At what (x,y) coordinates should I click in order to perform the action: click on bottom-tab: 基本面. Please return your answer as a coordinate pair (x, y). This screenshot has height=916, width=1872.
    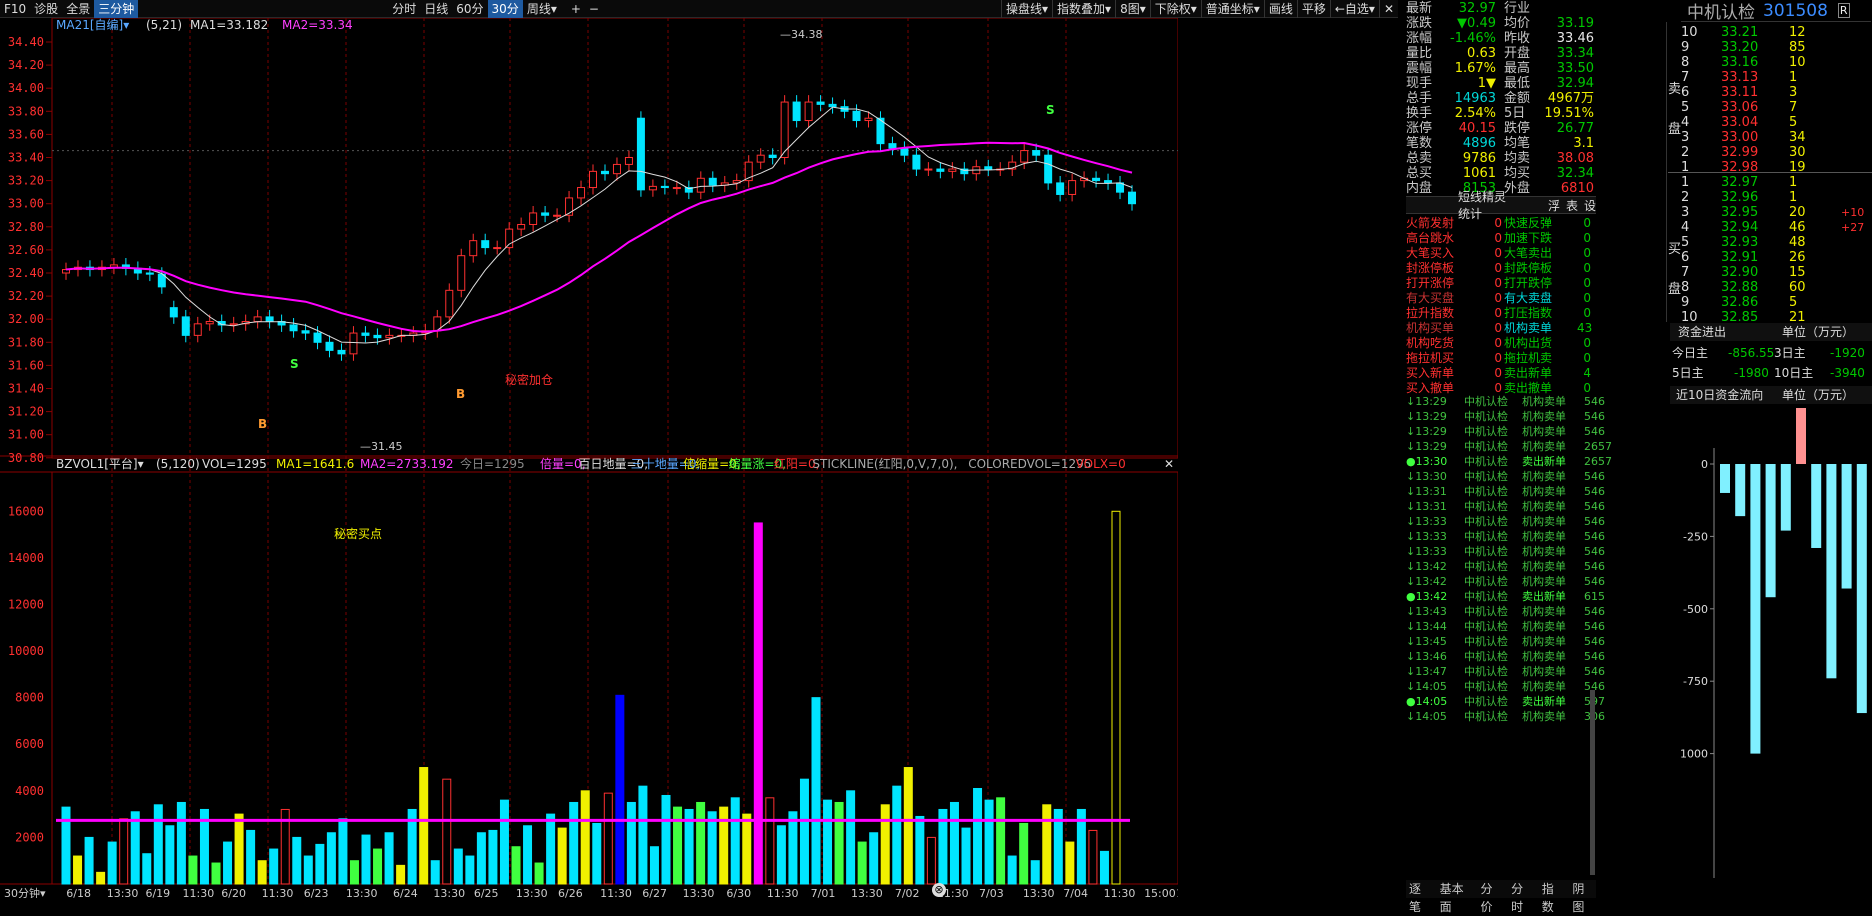
    Looking at the image, I should click on (1455, 897).